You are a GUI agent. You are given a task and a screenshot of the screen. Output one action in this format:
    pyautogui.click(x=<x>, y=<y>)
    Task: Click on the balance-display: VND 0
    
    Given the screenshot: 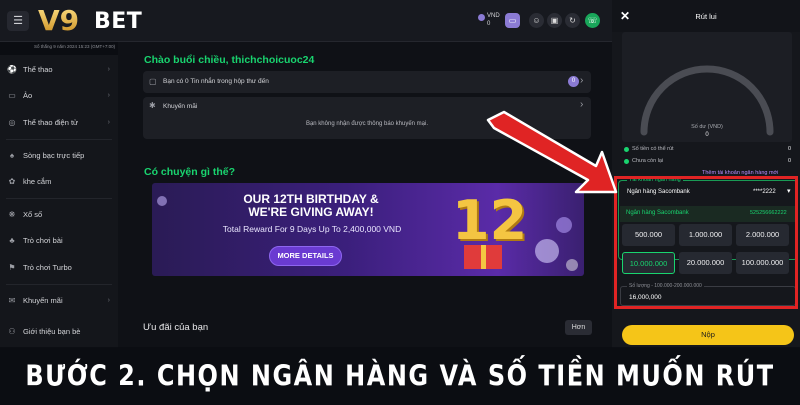 What is the action you would take?
    pyautogui.click(x=489, y=22)
    